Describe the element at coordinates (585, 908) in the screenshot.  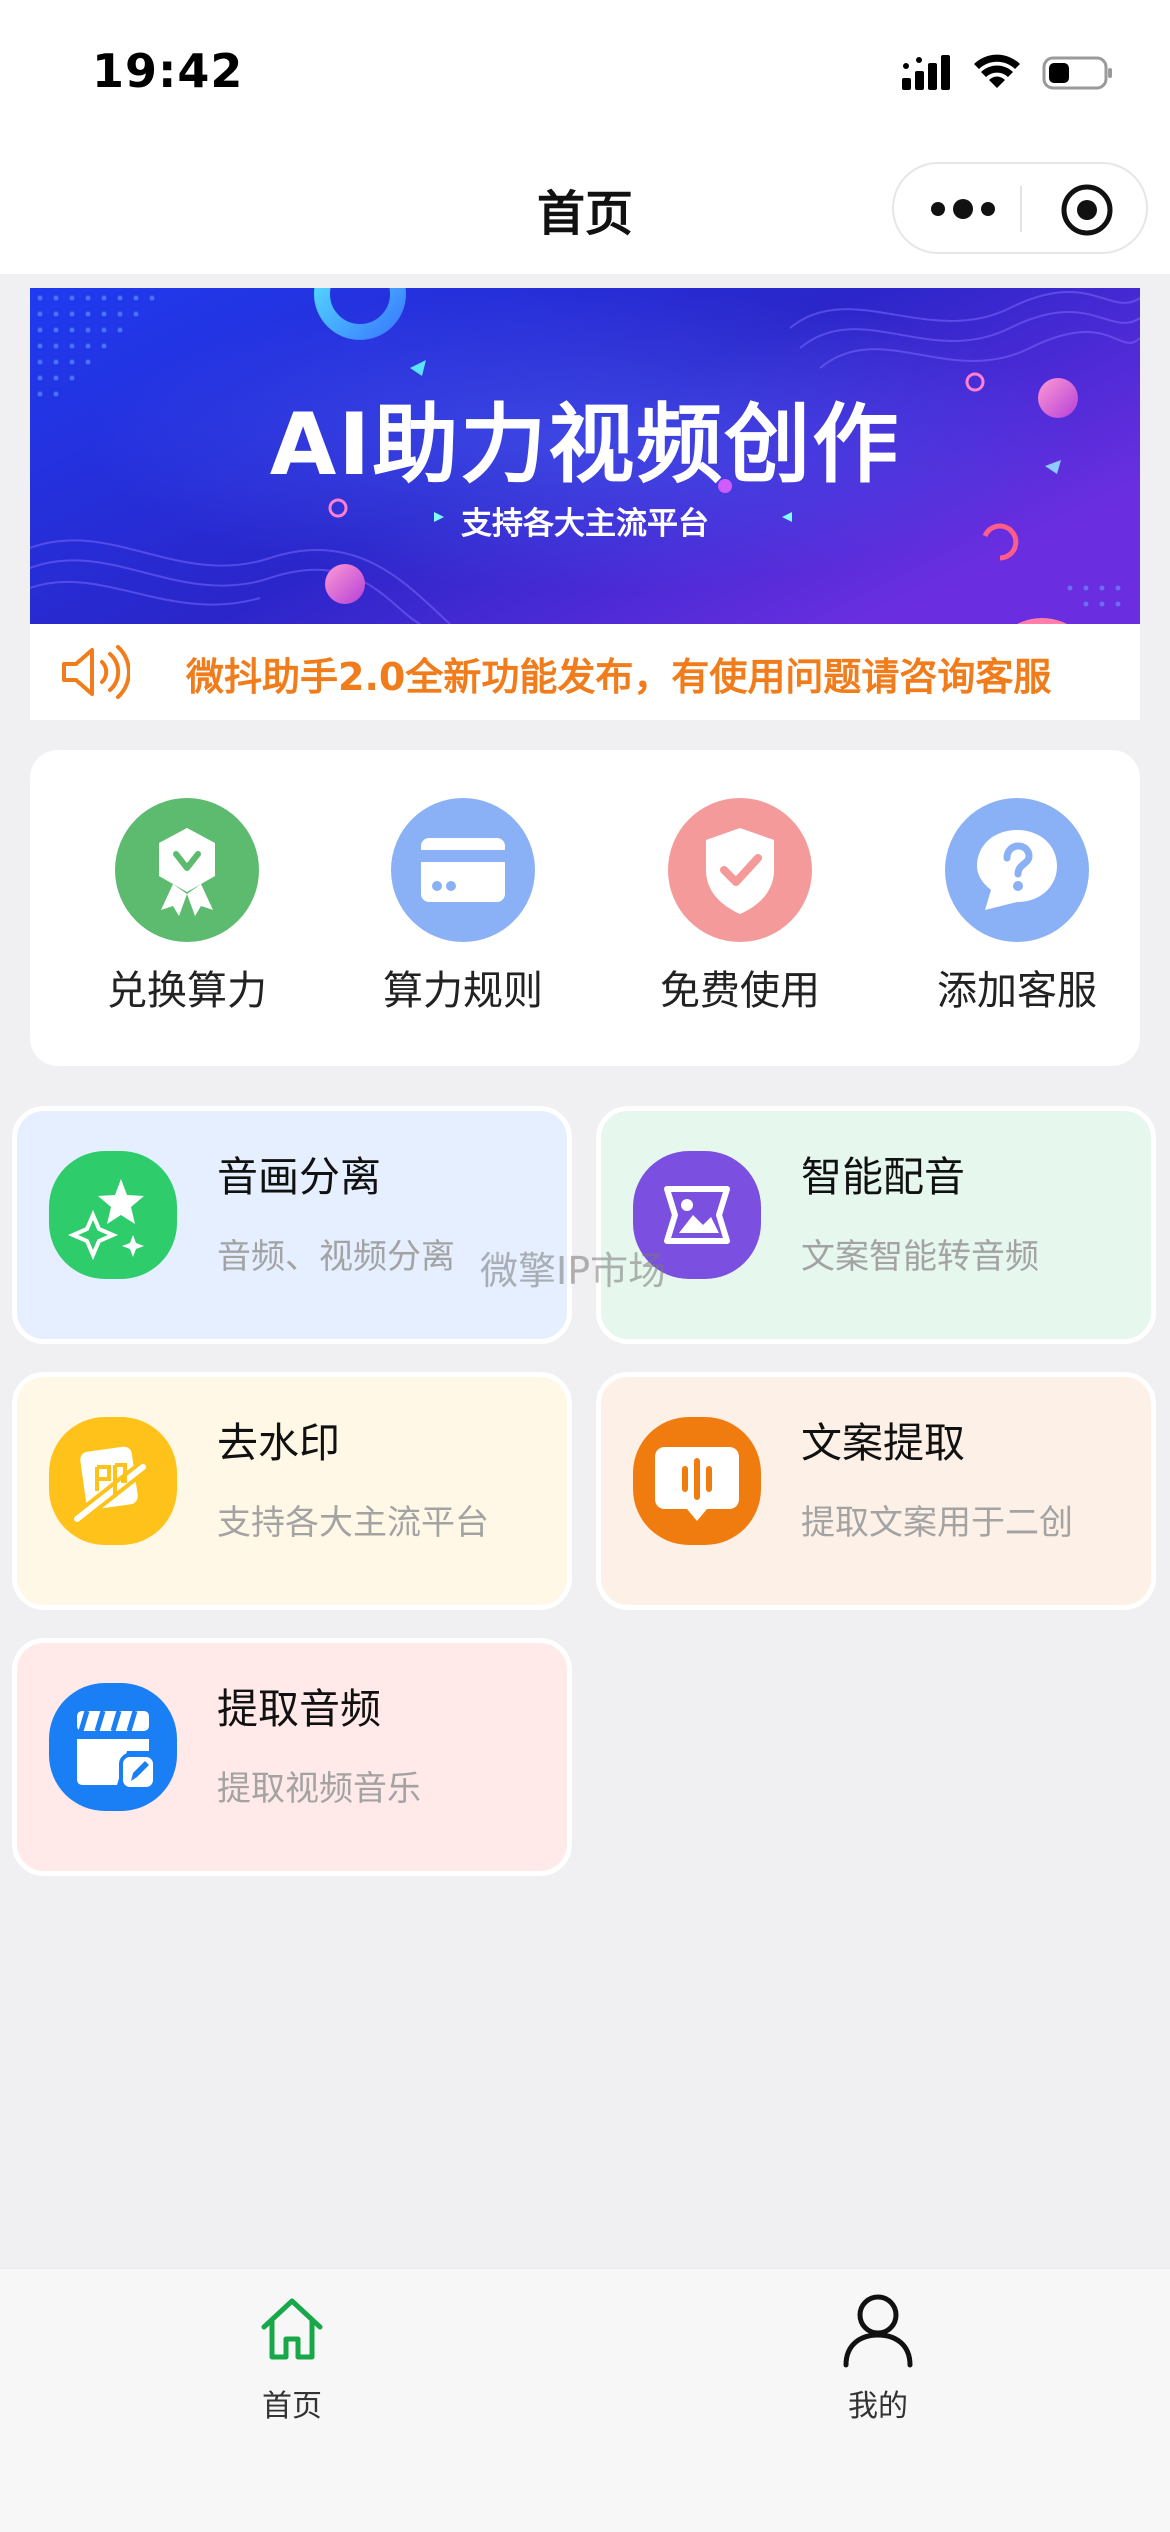
I see `quick-actions-panel: 兑换算力 算力规则 免费使用 添加客服` at that location.